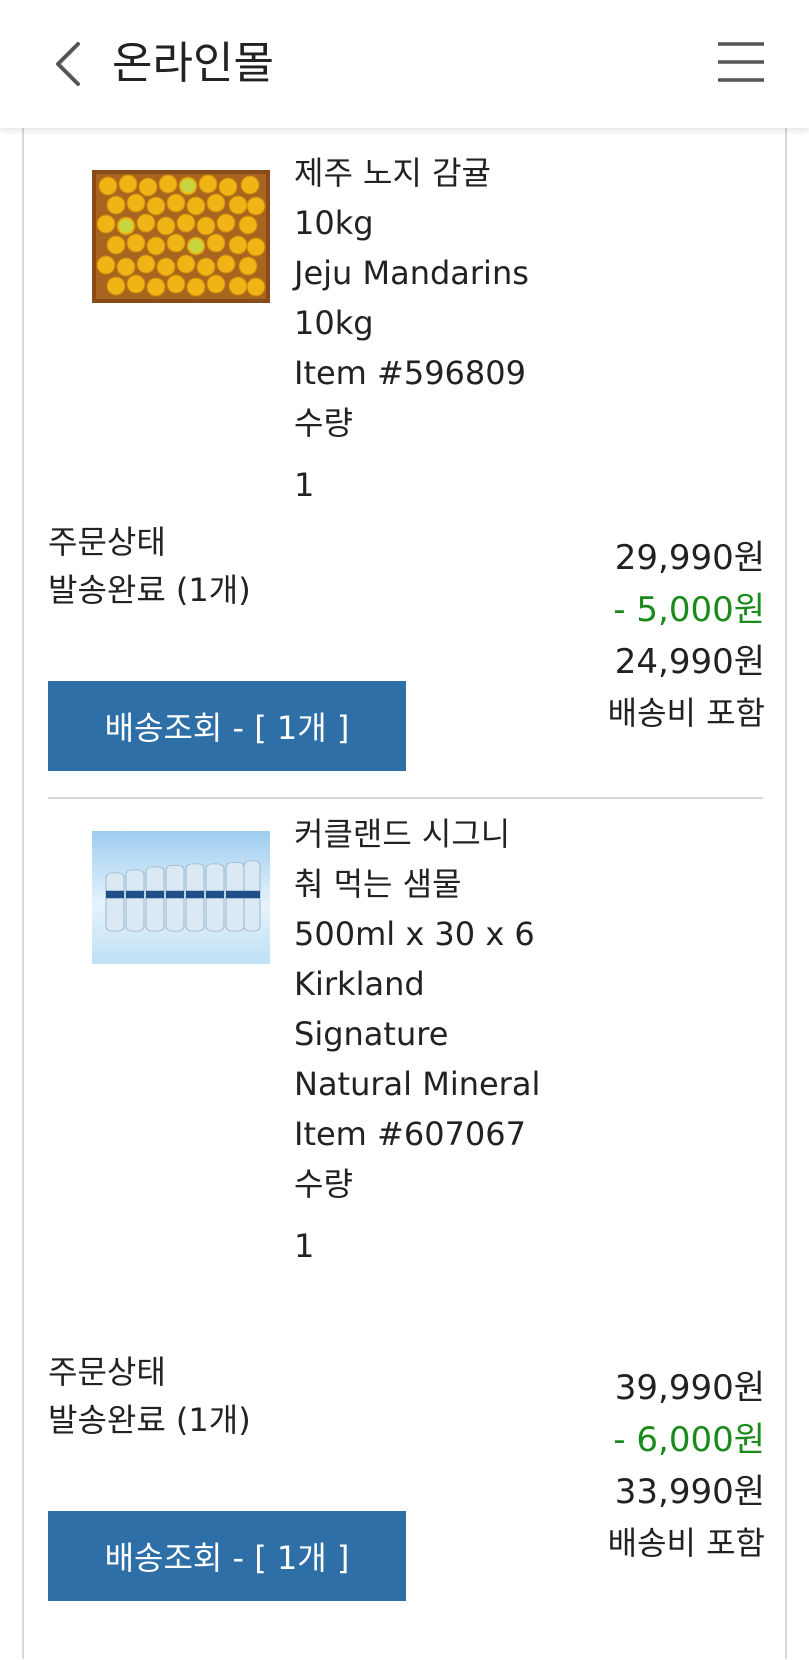 The image size is (809, 1660). What do you see at coordinates (404, 64) in the screenshot?
I see `app-header: 온라인몰` at bounding box center [404, 64].